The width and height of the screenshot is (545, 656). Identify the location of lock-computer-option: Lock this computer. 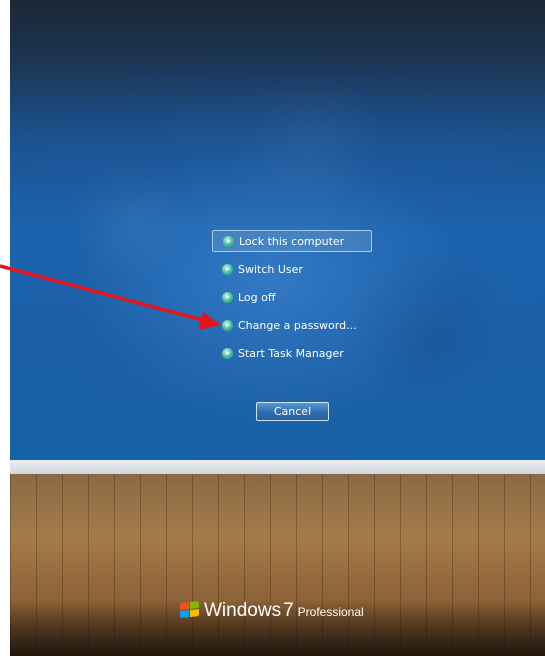
(292, 241).